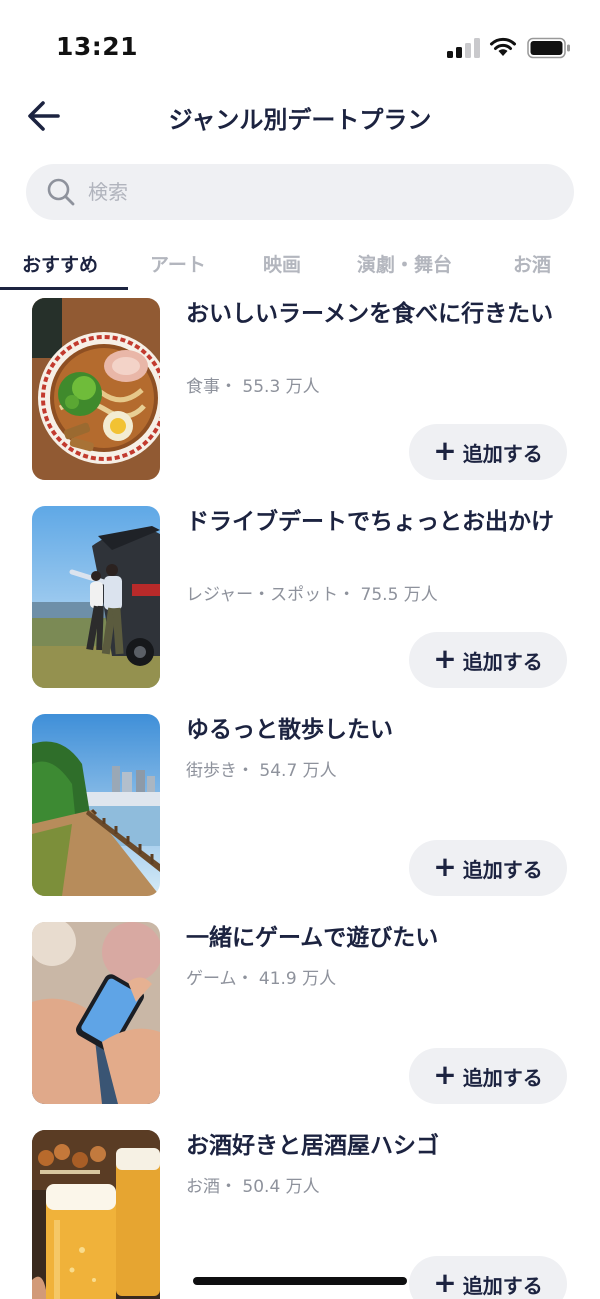 The image size is (600, 1299). What do you see at coordinates (289, 730) in the screenshot?
I see `plan-title: ゆるっと散歩したい` at bounding box center [289, 730].